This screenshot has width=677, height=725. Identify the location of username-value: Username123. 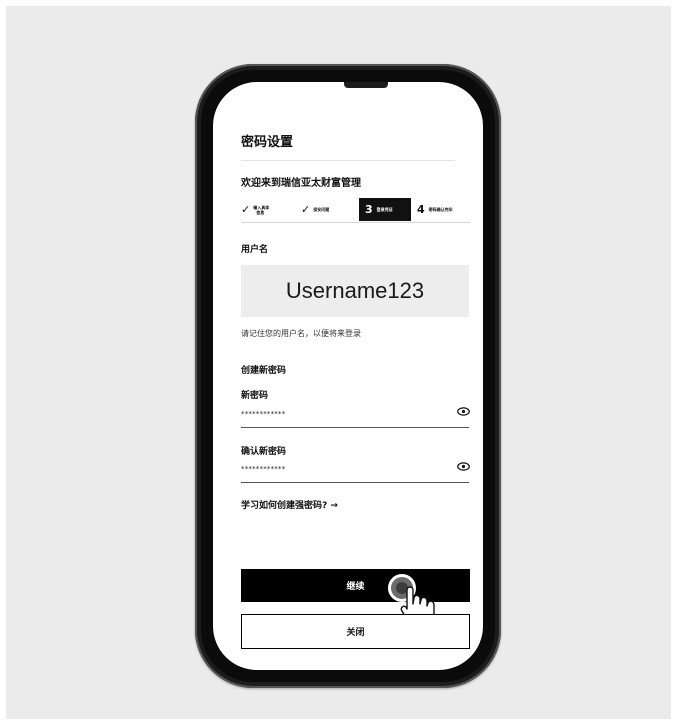
(355, 290).